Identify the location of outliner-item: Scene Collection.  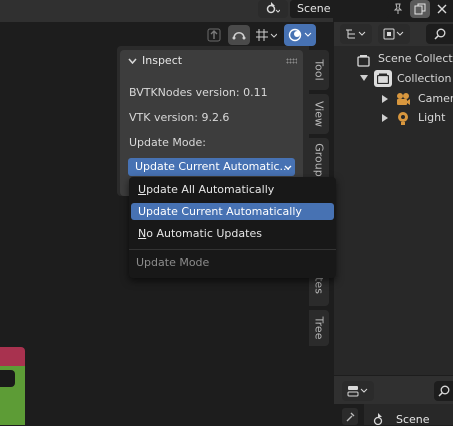
(403, 60).